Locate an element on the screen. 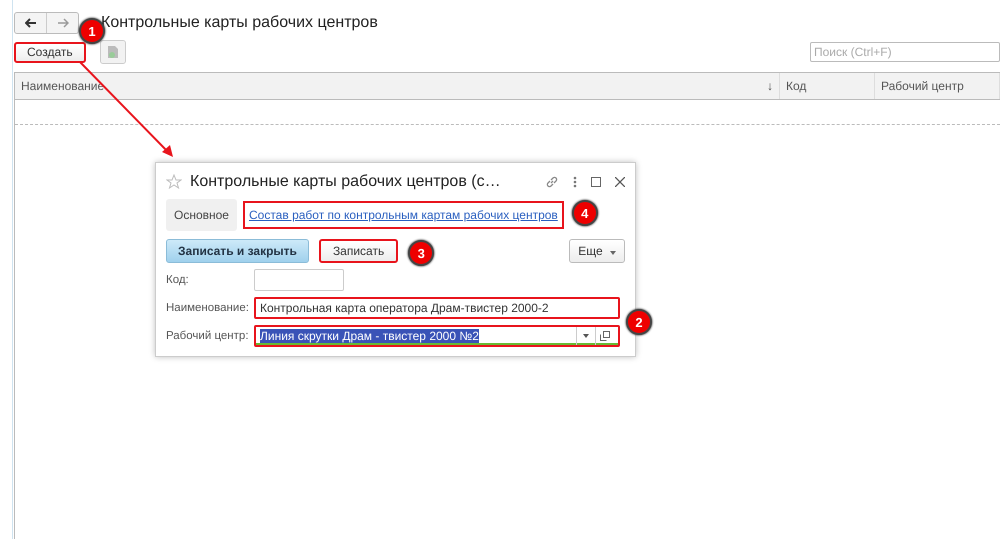 This screenshot has height=539, width=1000. save-close-button: Записать и закрыть is located at coordinates (237, 251).